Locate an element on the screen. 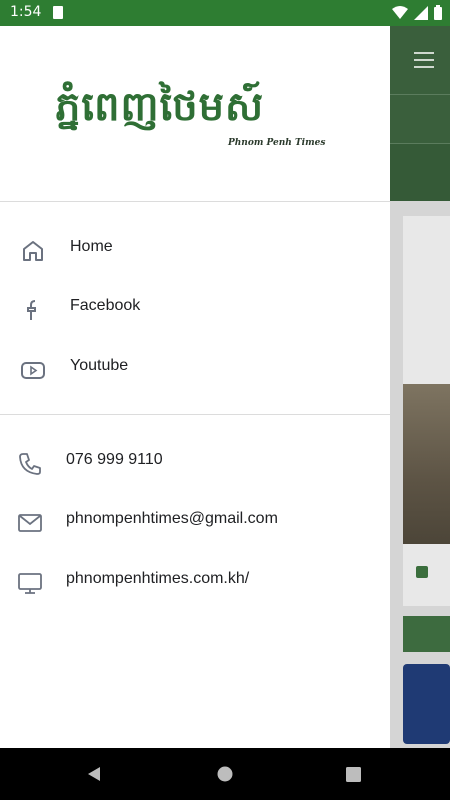 This screenshot has height=800, width=450. background-app is located at coordinates (420, 387).